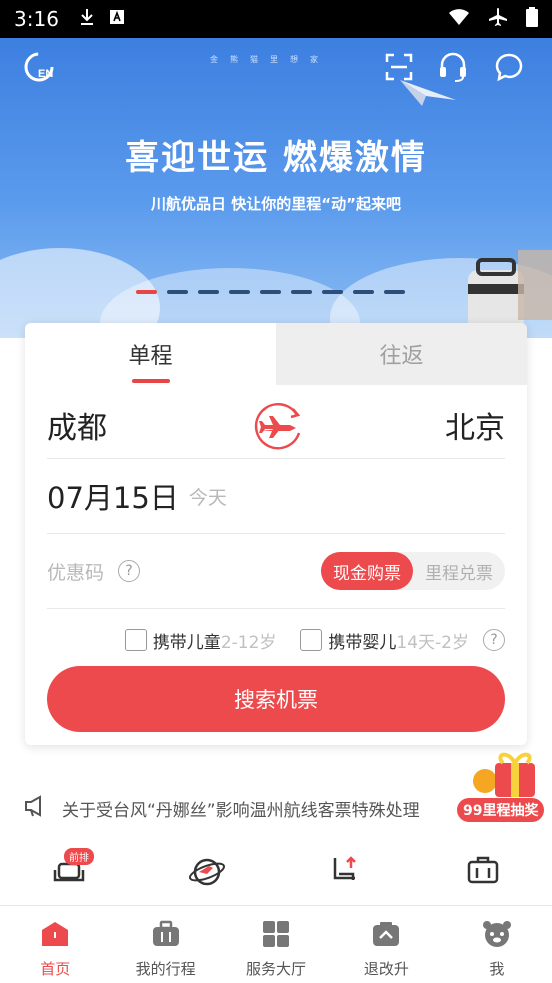 Image resolution: width=552 pixels, height=983 pixels. Describe the element at coordinates (77, 425) in the screenshot. I see `departure-city: 成都` at that location.